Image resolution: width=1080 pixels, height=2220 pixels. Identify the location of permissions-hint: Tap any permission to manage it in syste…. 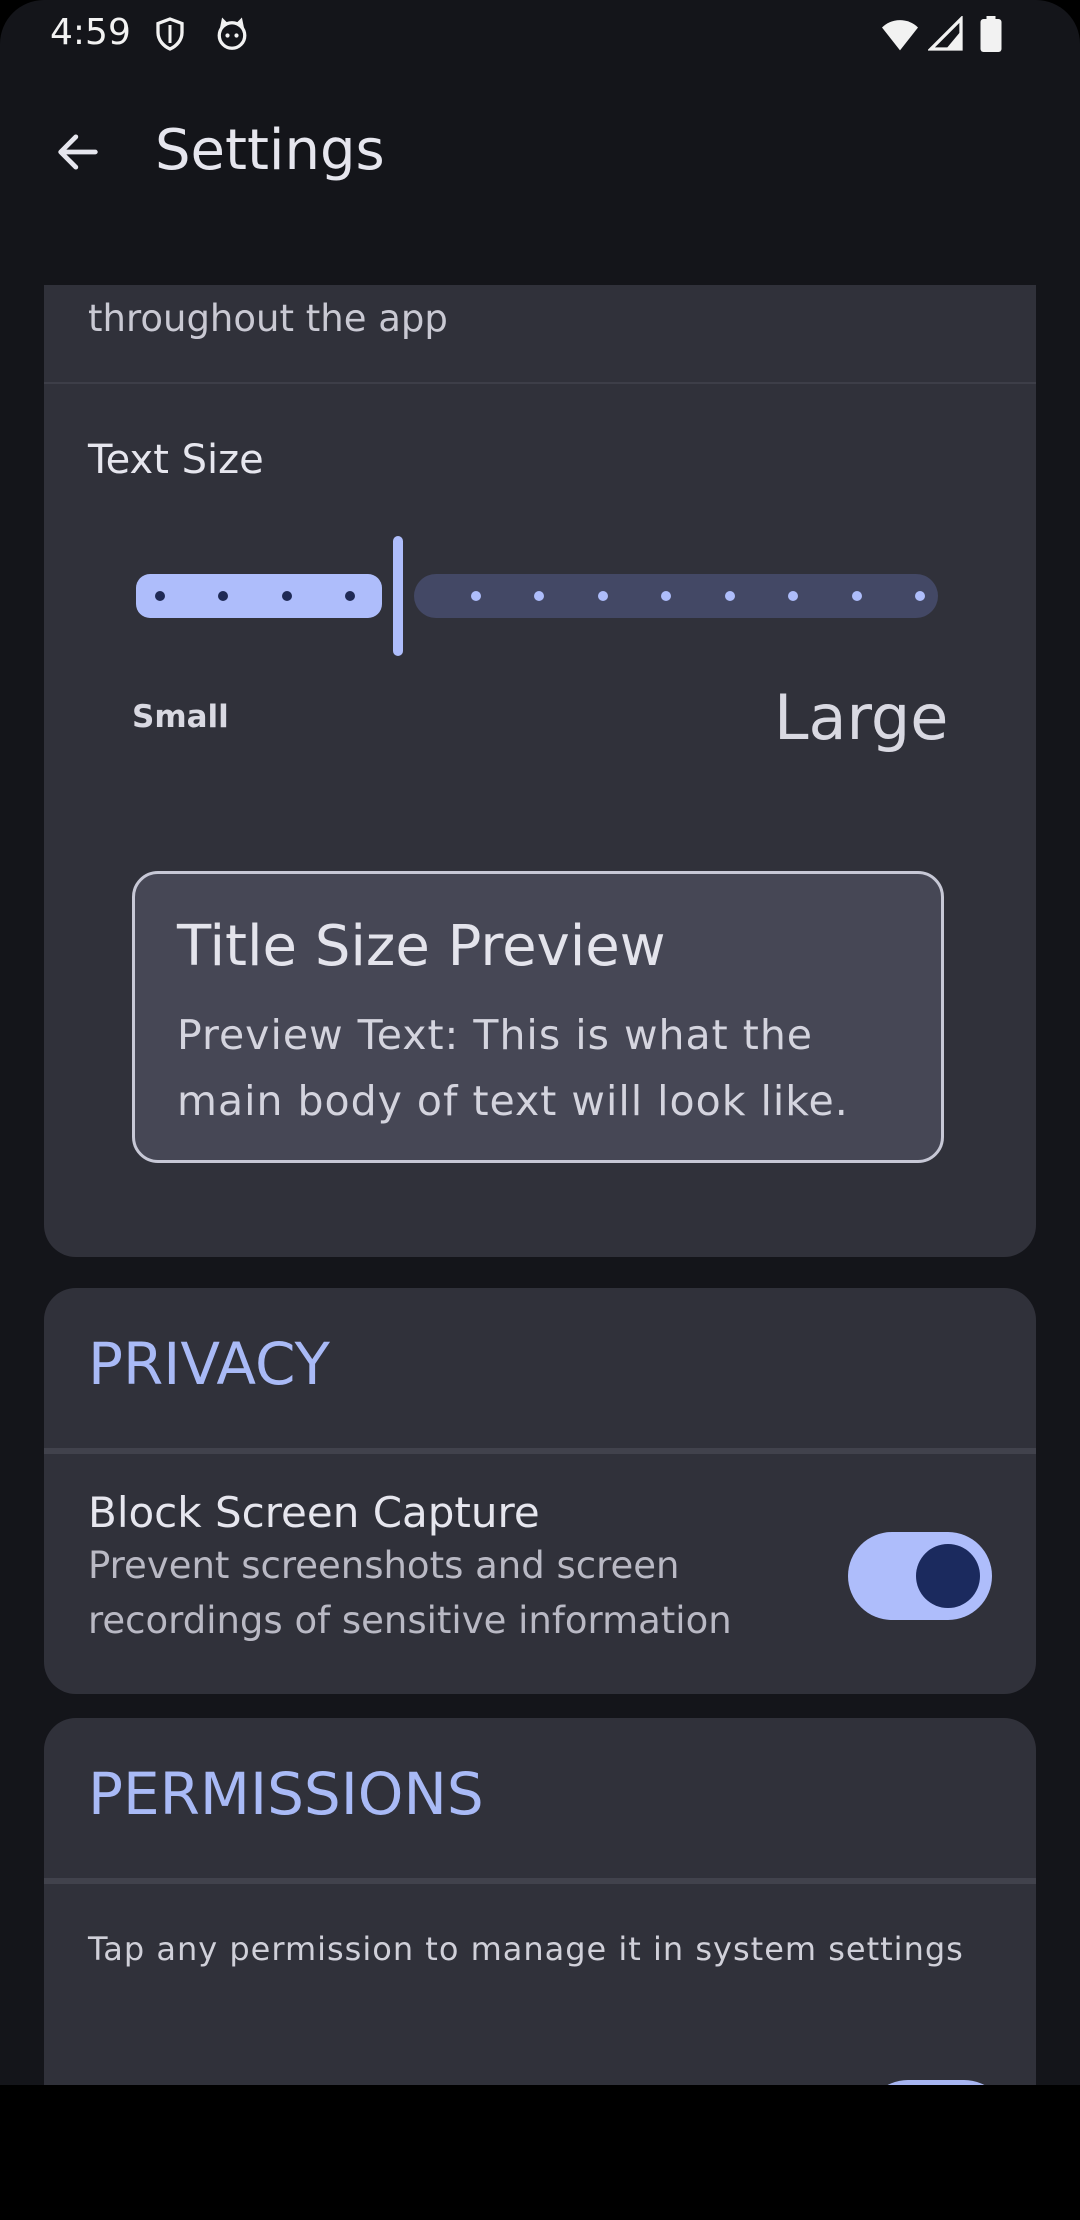
(526, 1949).